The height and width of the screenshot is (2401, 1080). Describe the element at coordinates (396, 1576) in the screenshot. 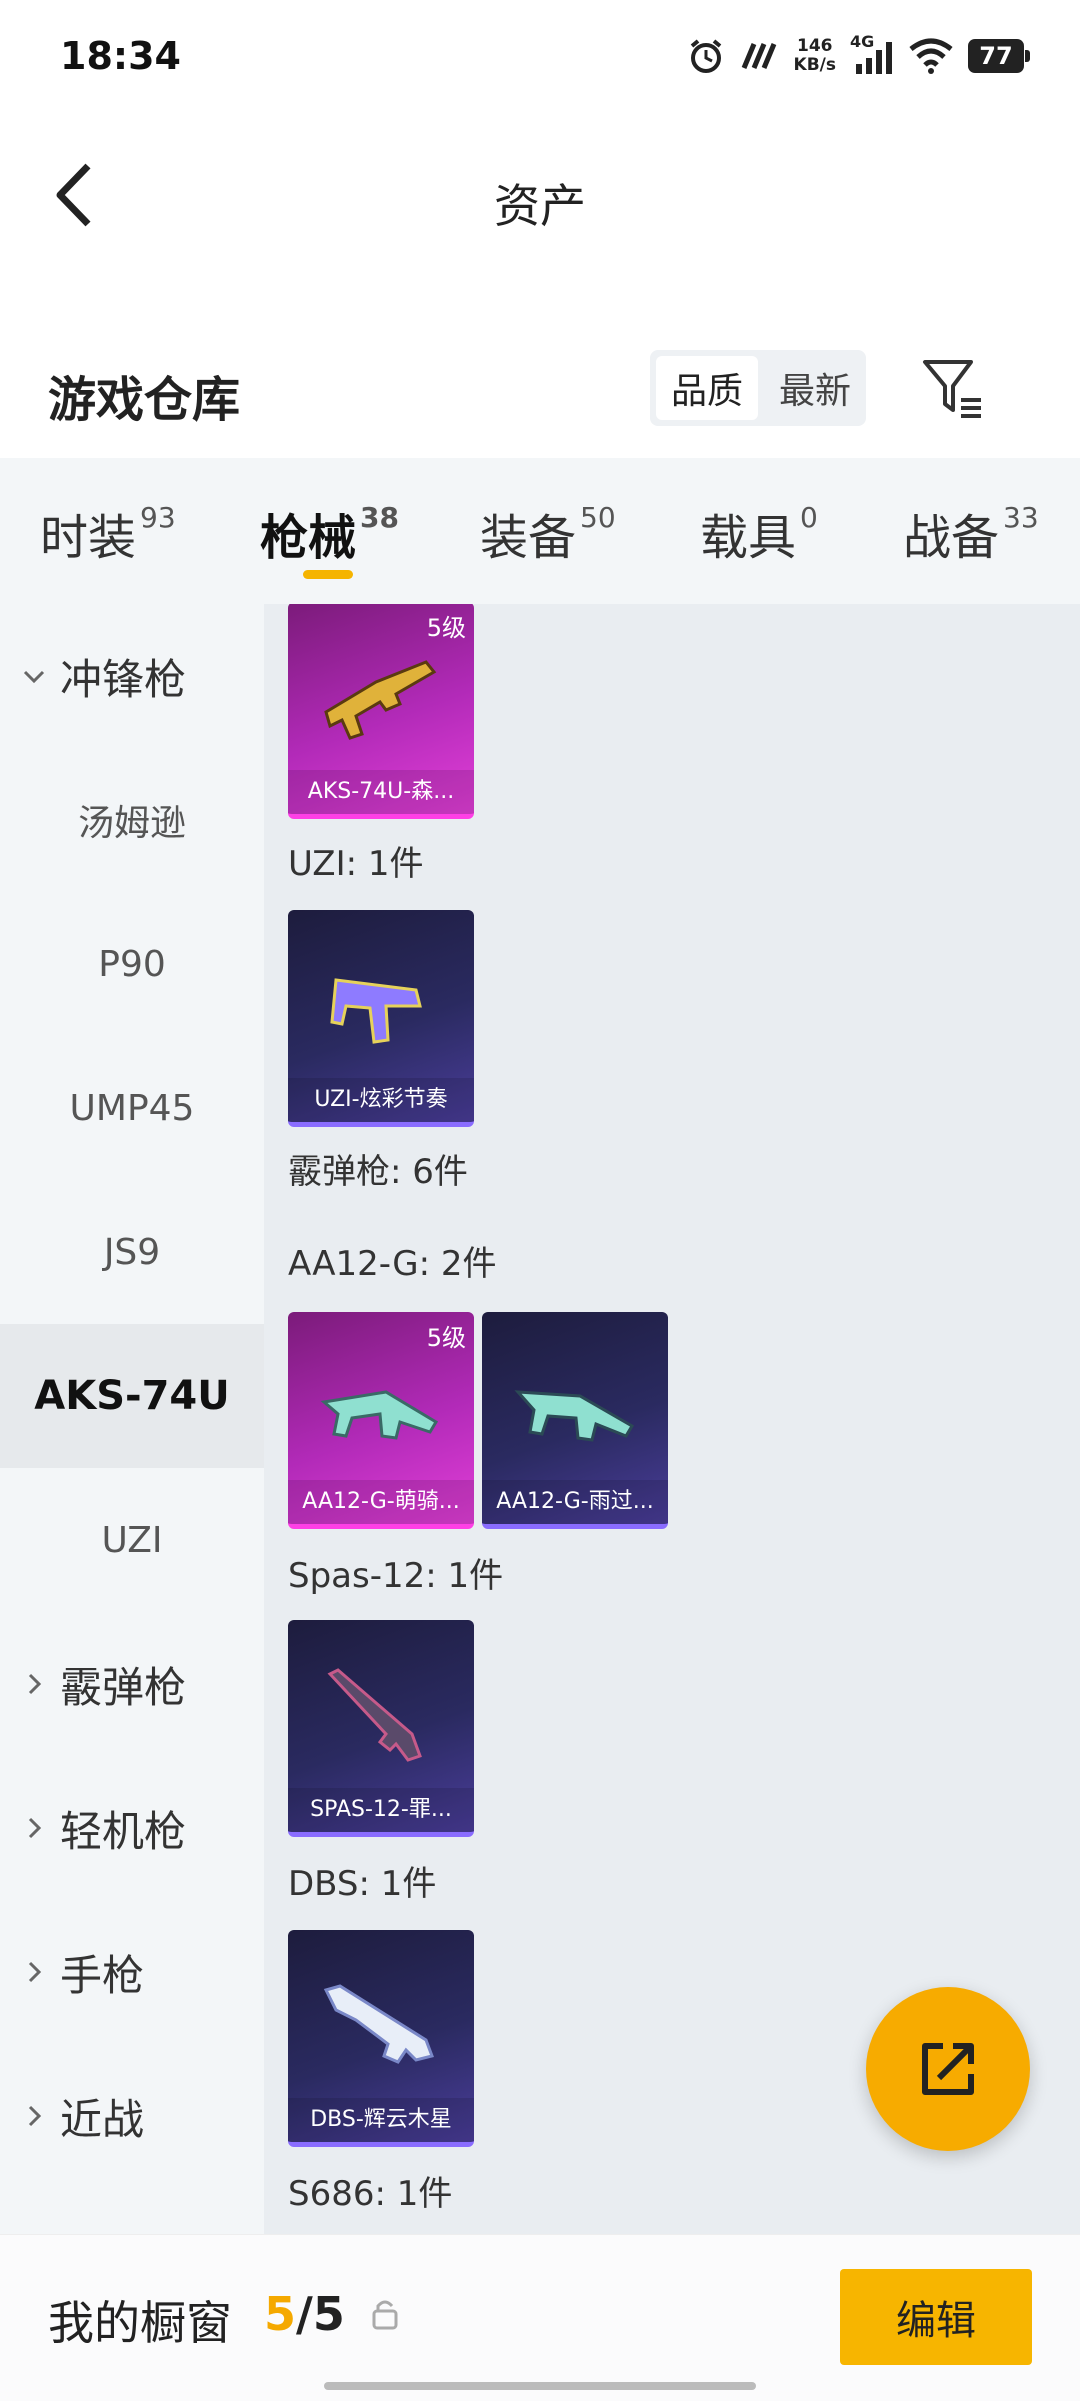

I see `group-label: Spas-12: 1件` at that location.